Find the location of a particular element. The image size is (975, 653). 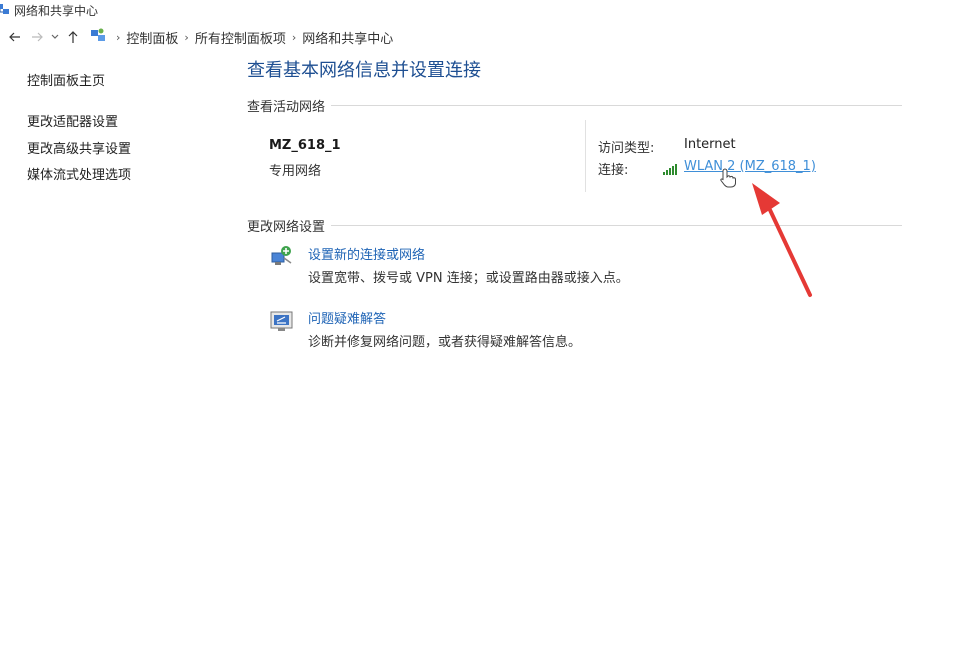

recent-locations-button is located at coordinates (55, 37).